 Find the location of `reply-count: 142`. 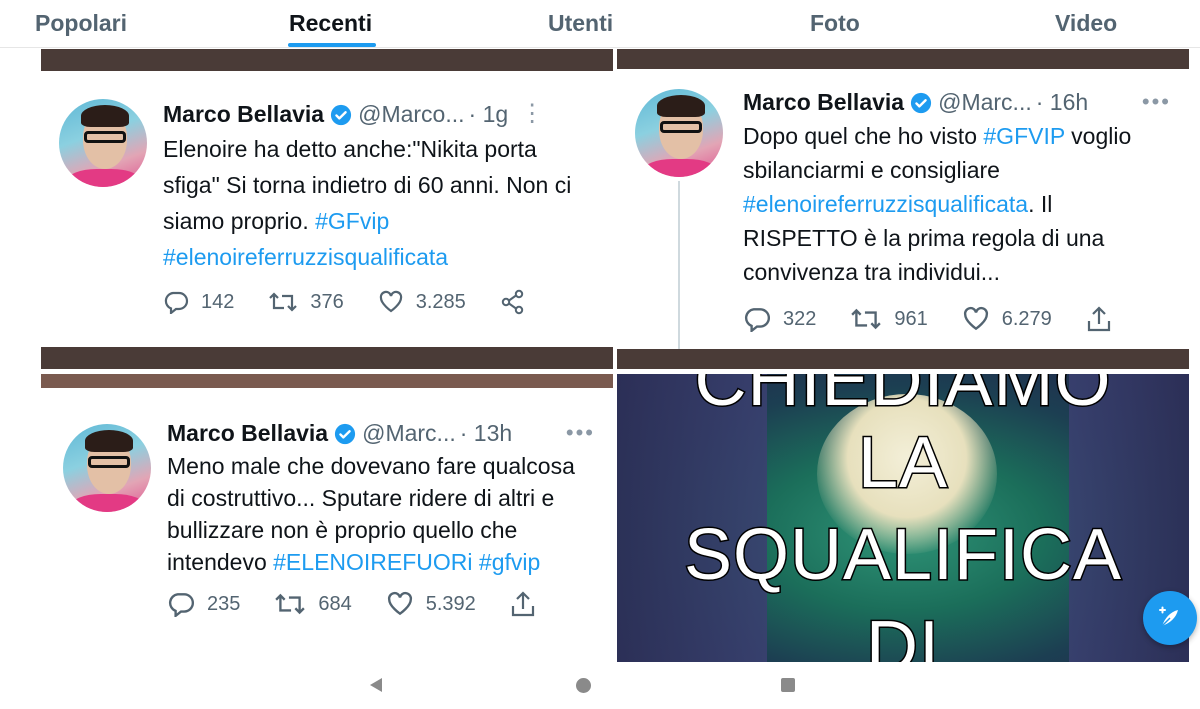

reply-count: 142 is located at coordinates (218, 301).